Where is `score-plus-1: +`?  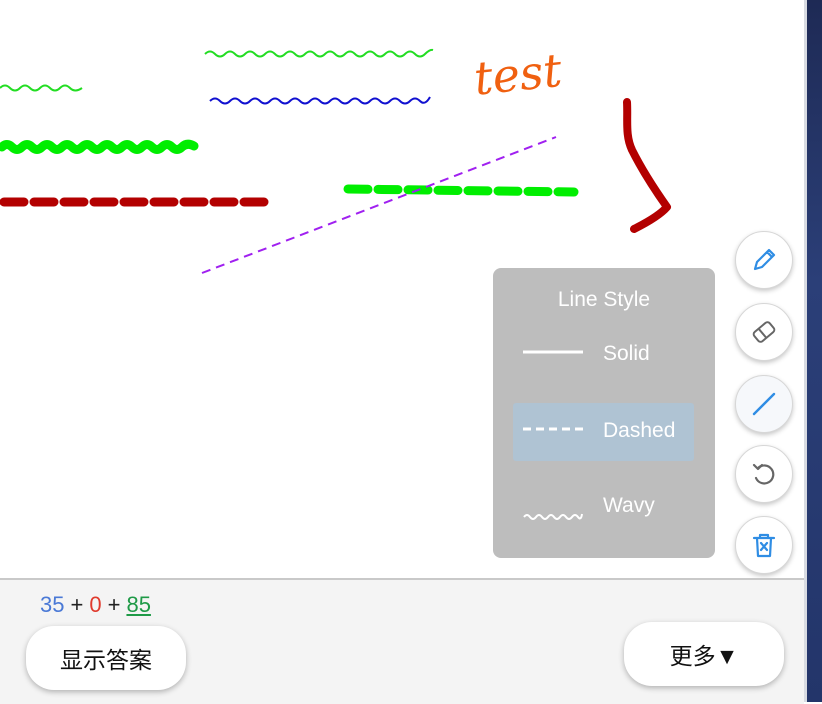
score-plus-1: + is located at coordinates (77, 604).